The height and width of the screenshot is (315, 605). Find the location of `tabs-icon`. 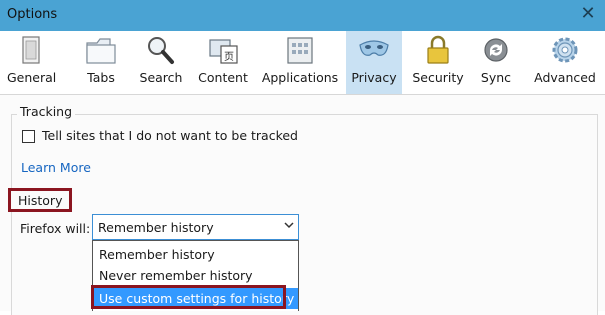

tabs-icon is located at coordinates (101, 51).